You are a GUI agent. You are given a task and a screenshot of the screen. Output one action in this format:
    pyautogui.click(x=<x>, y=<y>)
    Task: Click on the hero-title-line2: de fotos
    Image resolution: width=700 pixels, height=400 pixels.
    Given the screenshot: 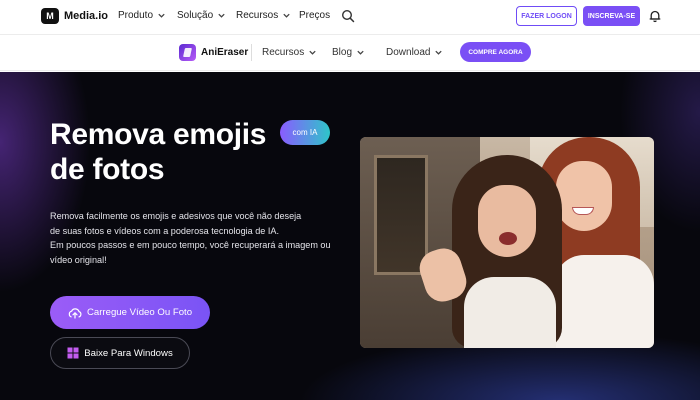 What is the action you would take?
    pyautogui.click(x=107, y=169)
    